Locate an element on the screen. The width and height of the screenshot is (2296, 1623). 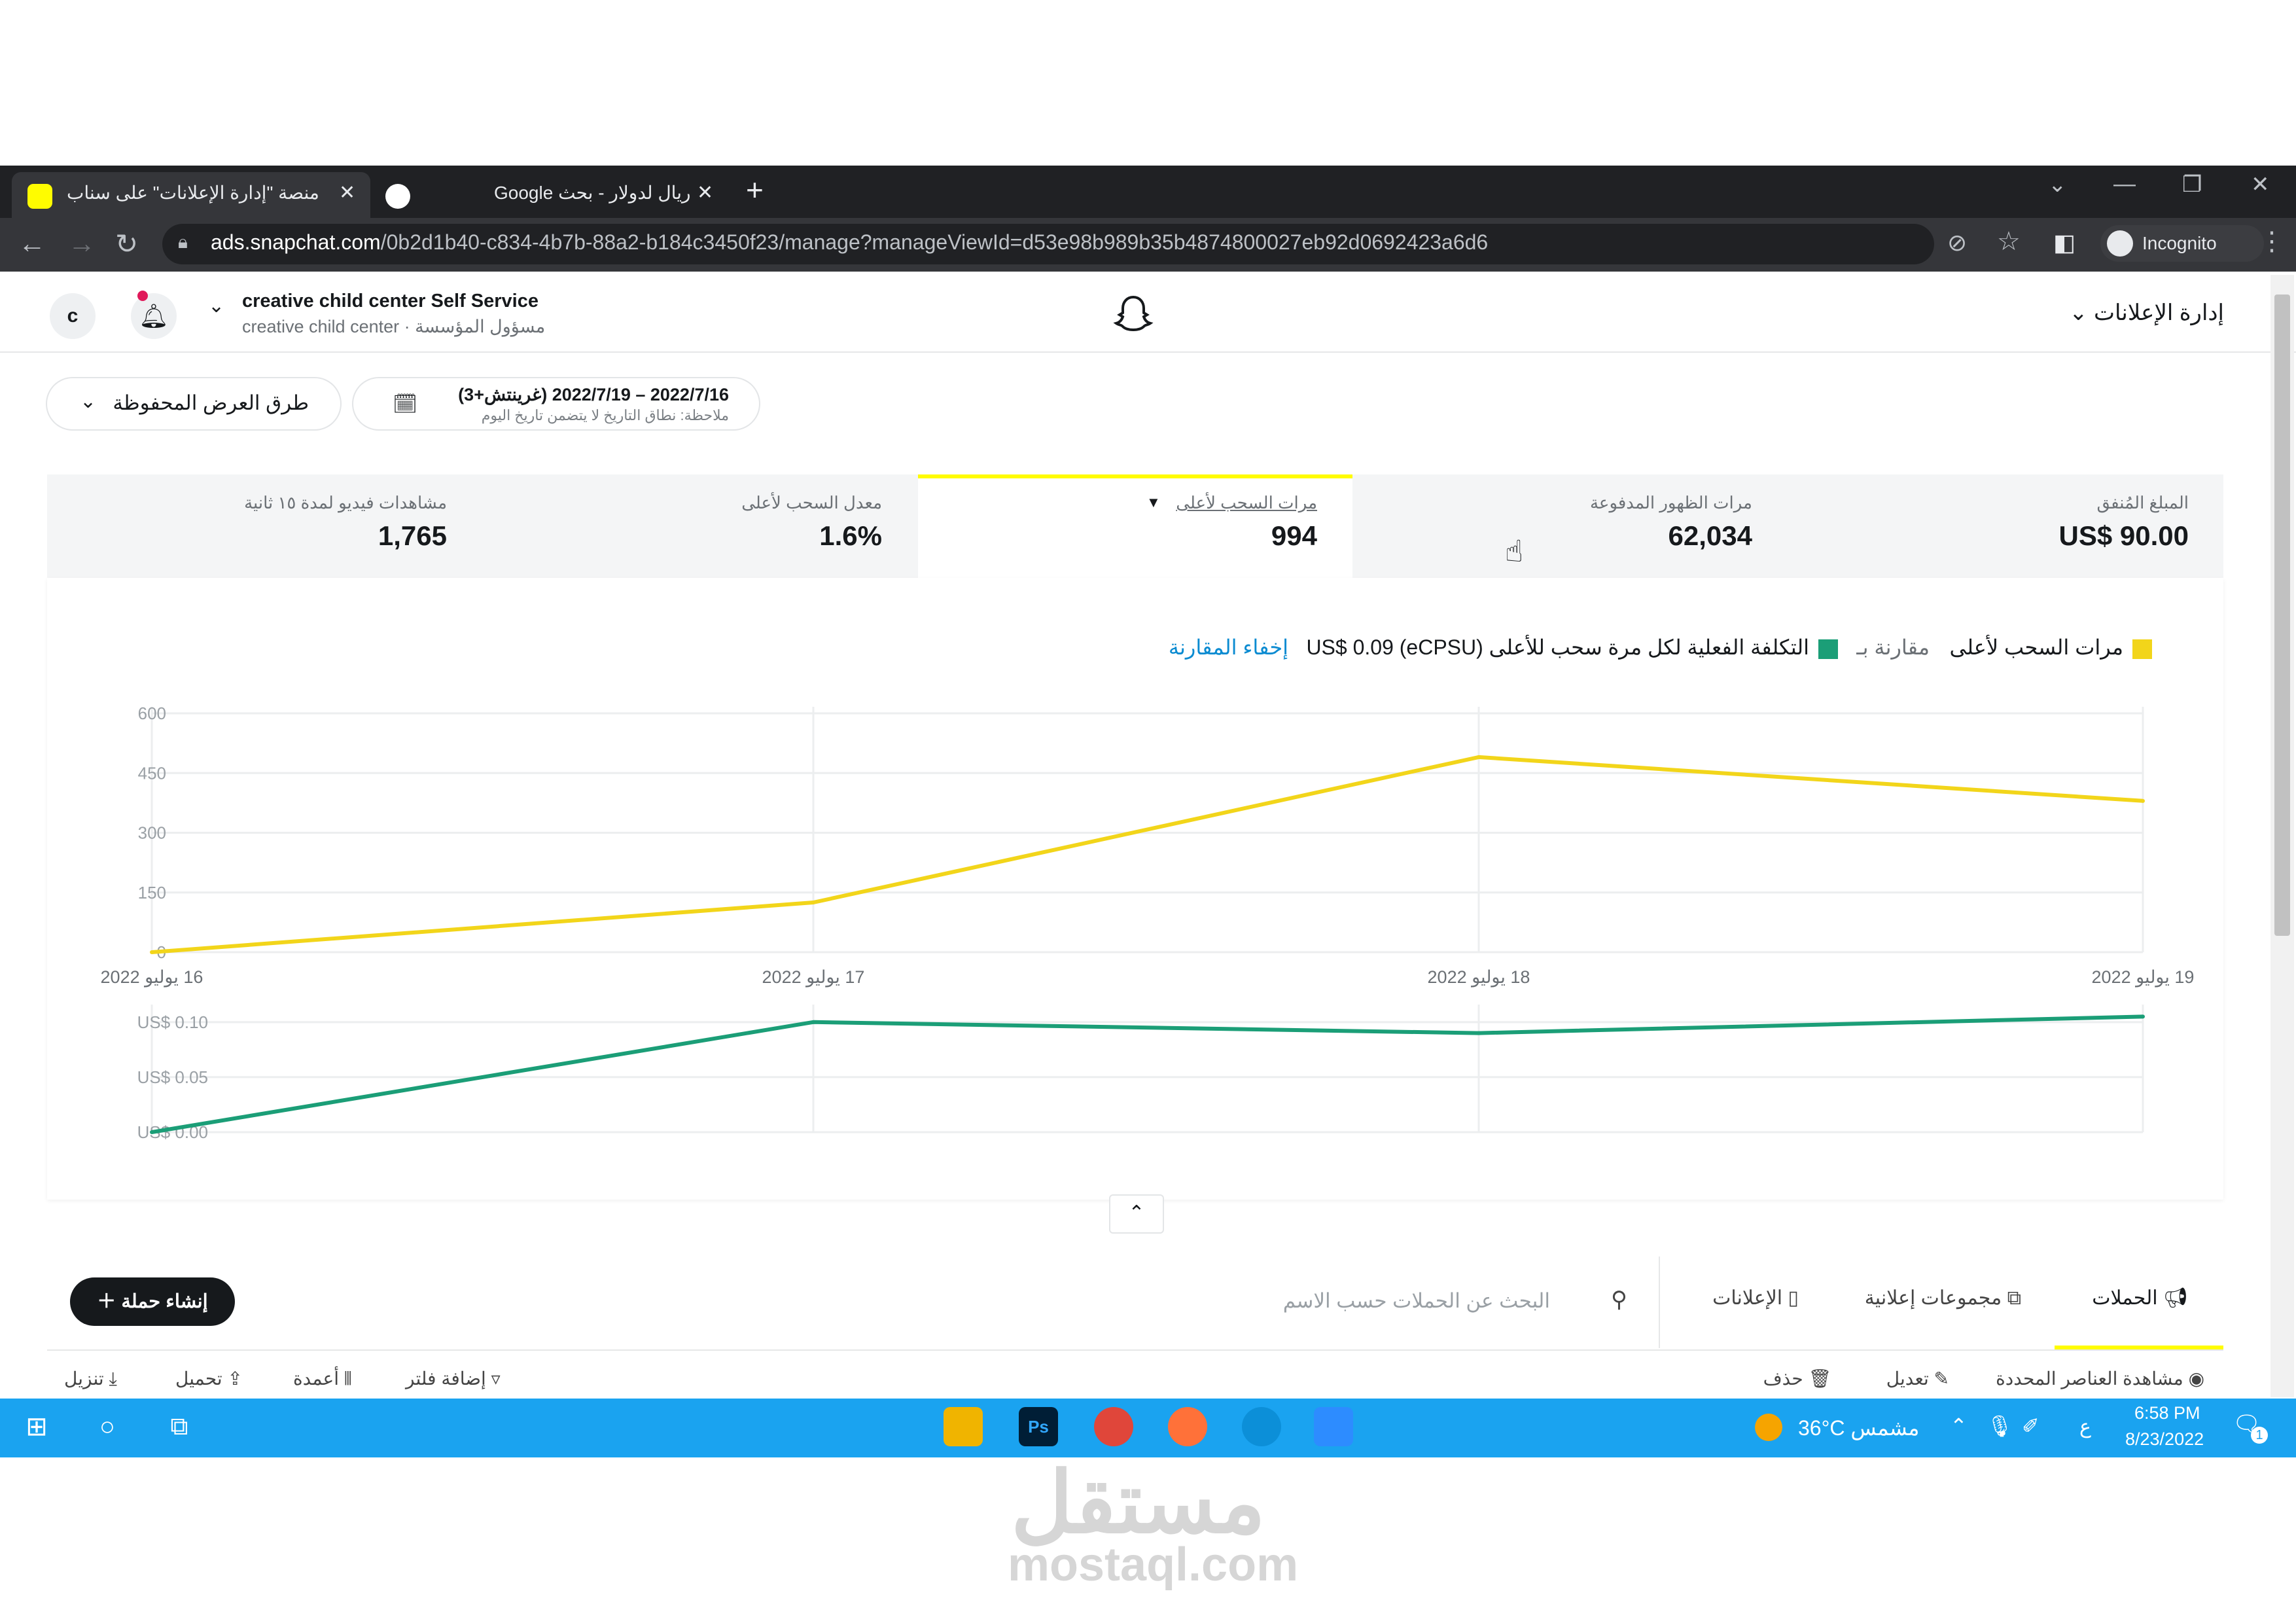
metric-swipe-rate: معدل السحب لأعلى 1.6% is located at coordinates (702, 526).